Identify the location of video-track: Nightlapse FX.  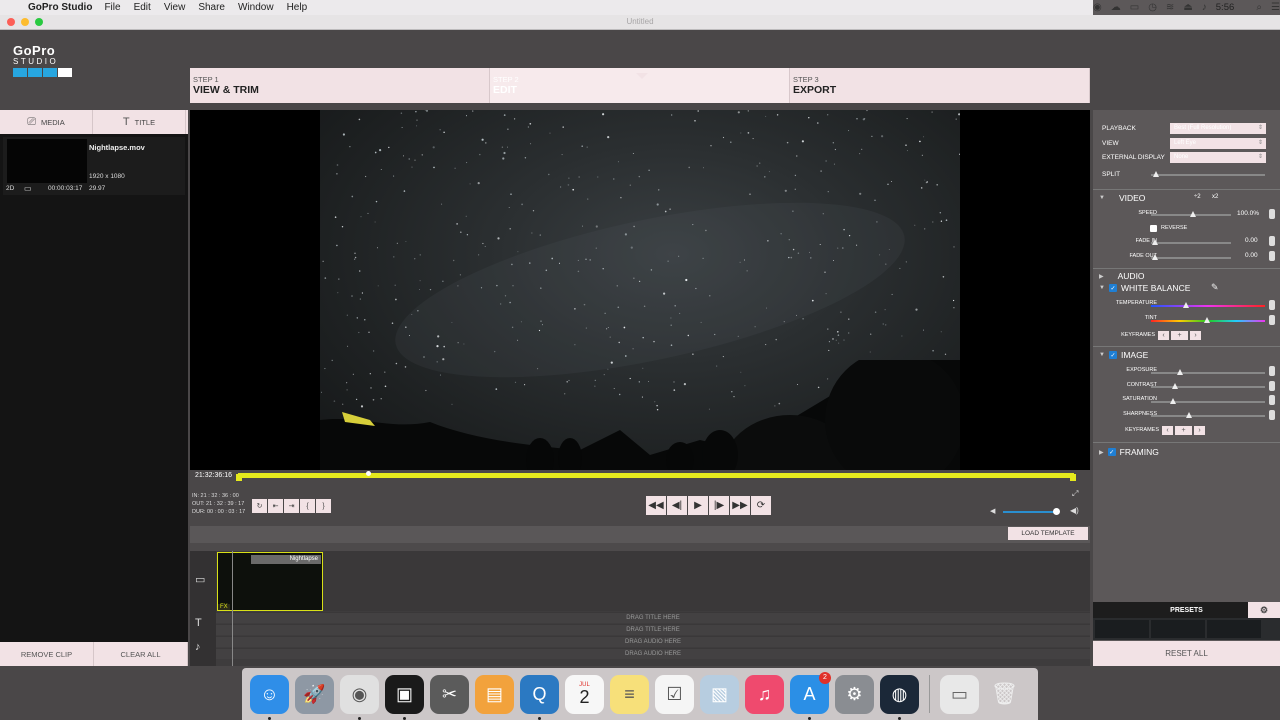
(653, 581).